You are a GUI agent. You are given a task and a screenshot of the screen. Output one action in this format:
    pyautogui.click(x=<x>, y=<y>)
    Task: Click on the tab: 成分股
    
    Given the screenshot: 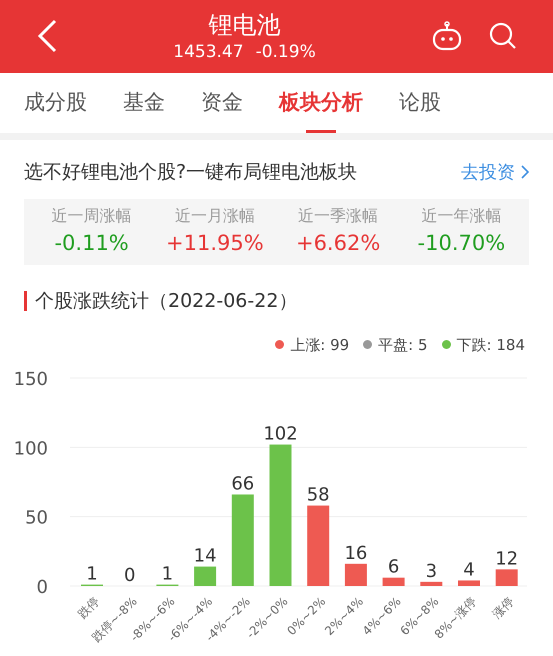 What is the action you would take?
    pyautogui.click(x=55, y=102)
    